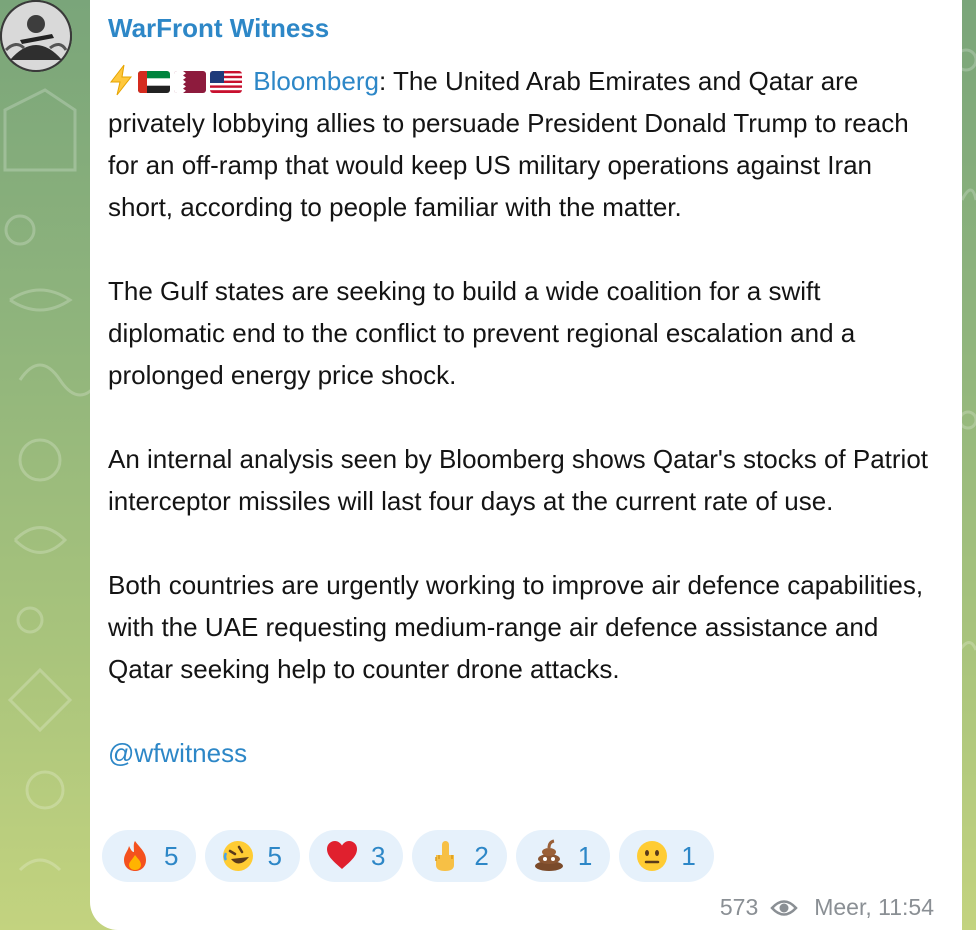 The image size is (976, 930). What do you see at coordinates (408, 856) in the screenshot?
I see `reactions-bar: 5 5 3 2 1 1` at bounding box center [408, 856].